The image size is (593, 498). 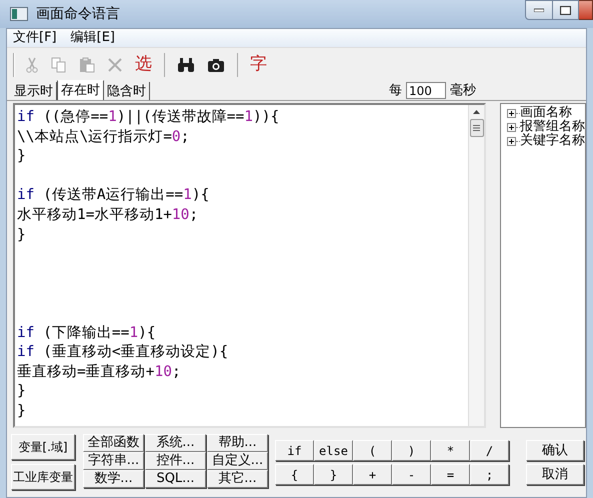 What do you see at coordinates (78, 14) in the screenshot?
I see `window-title: 画面命令语言` at bounding box center [78, 14].